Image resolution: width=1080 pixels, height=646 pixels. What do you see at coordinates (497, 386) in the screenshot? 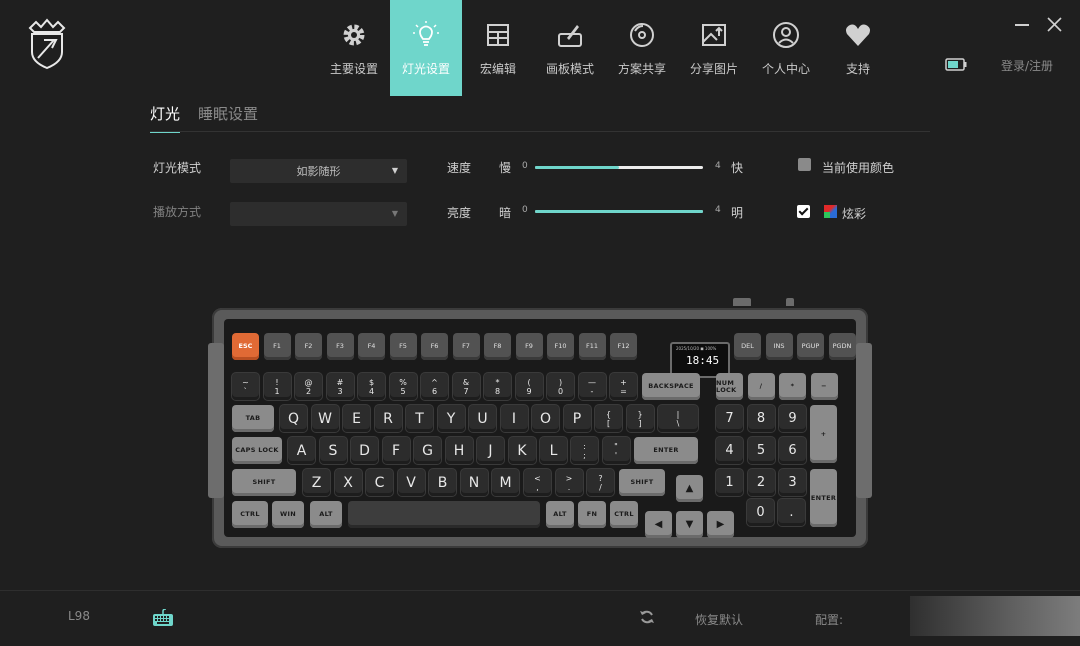
I see `key-num-8: * 8` at bounding box center [497, 386].